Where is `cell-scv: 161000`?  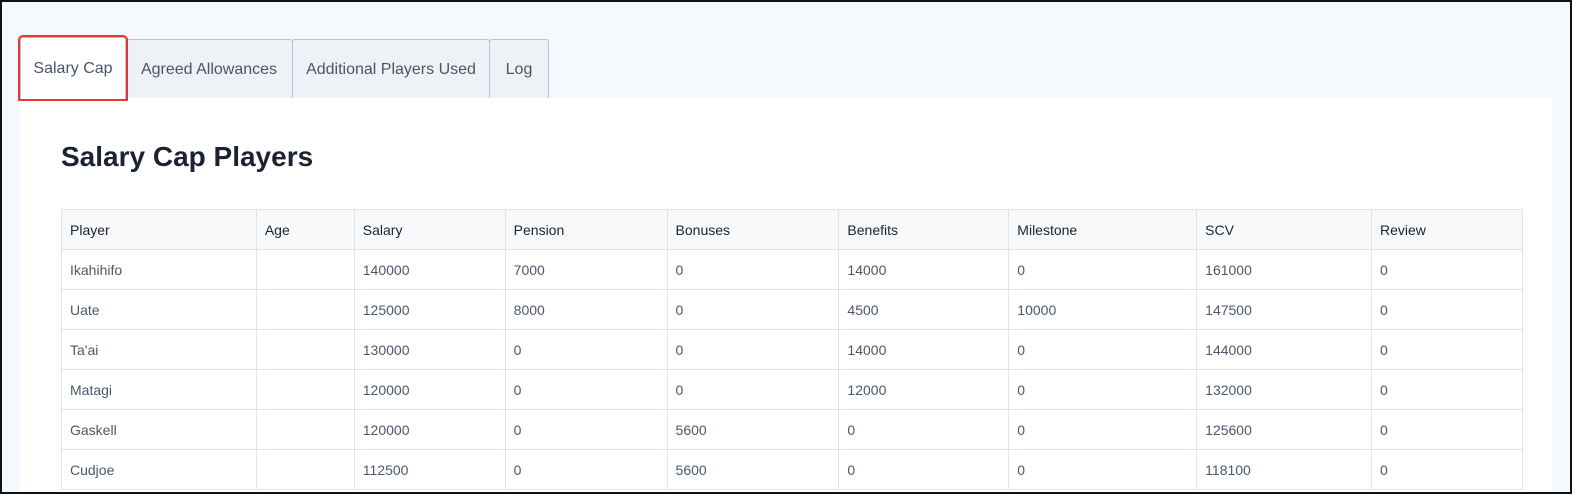
cell-scv: 161000 is located at coordinates (1284, 269).